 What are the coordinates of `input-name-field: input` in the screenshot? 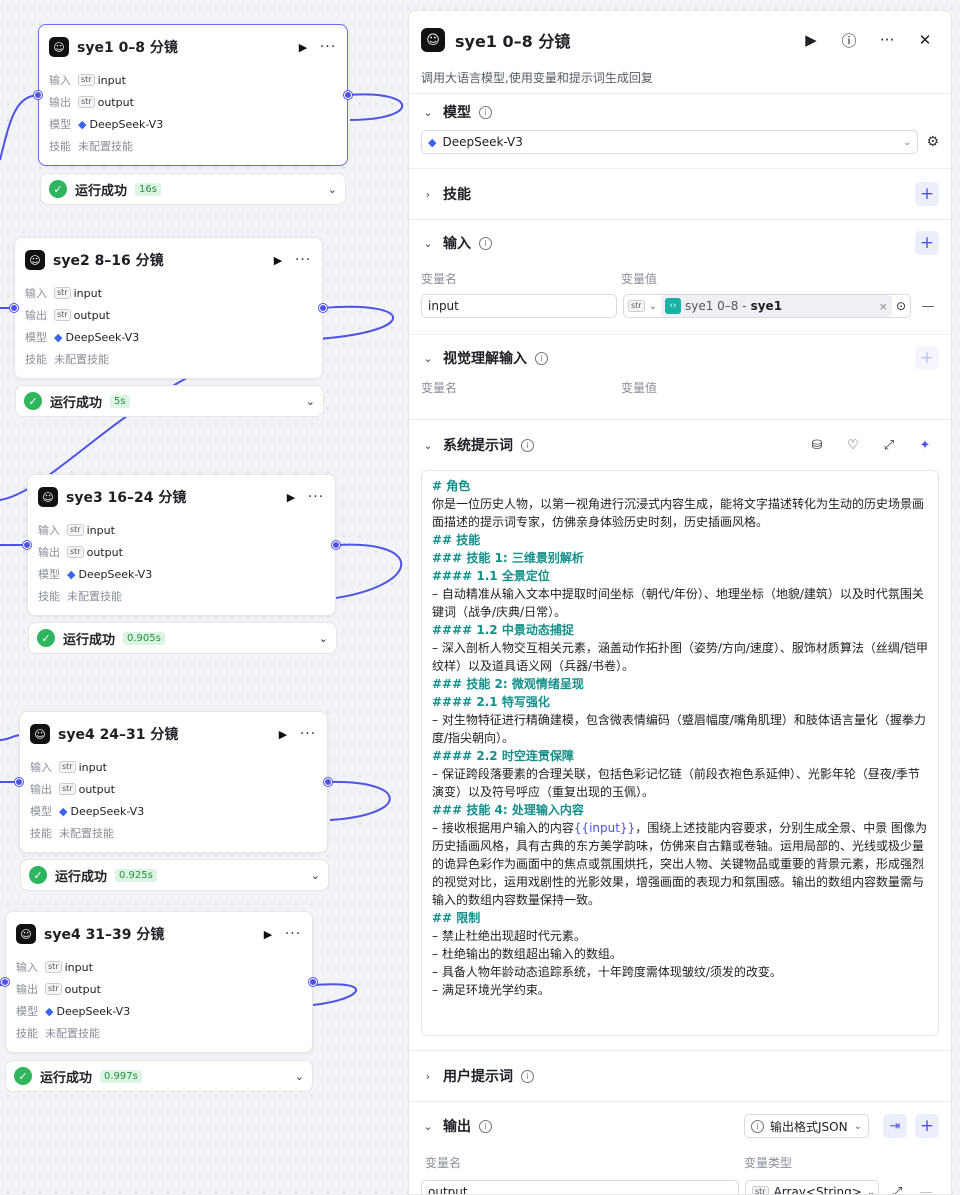 It's located at (519, 306).